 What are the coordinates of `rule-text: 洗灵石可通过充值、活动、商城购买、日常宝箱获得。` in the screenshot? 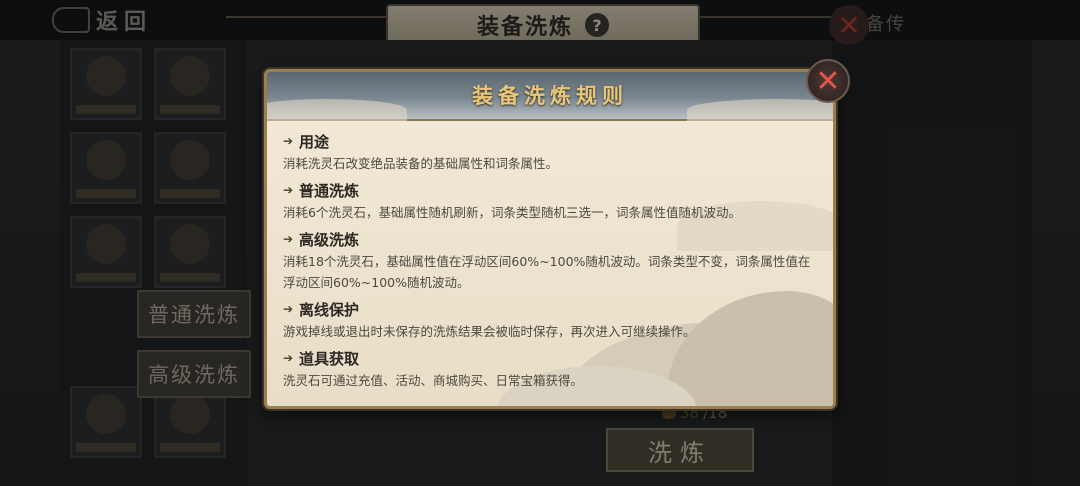 It's located at (433, 380).